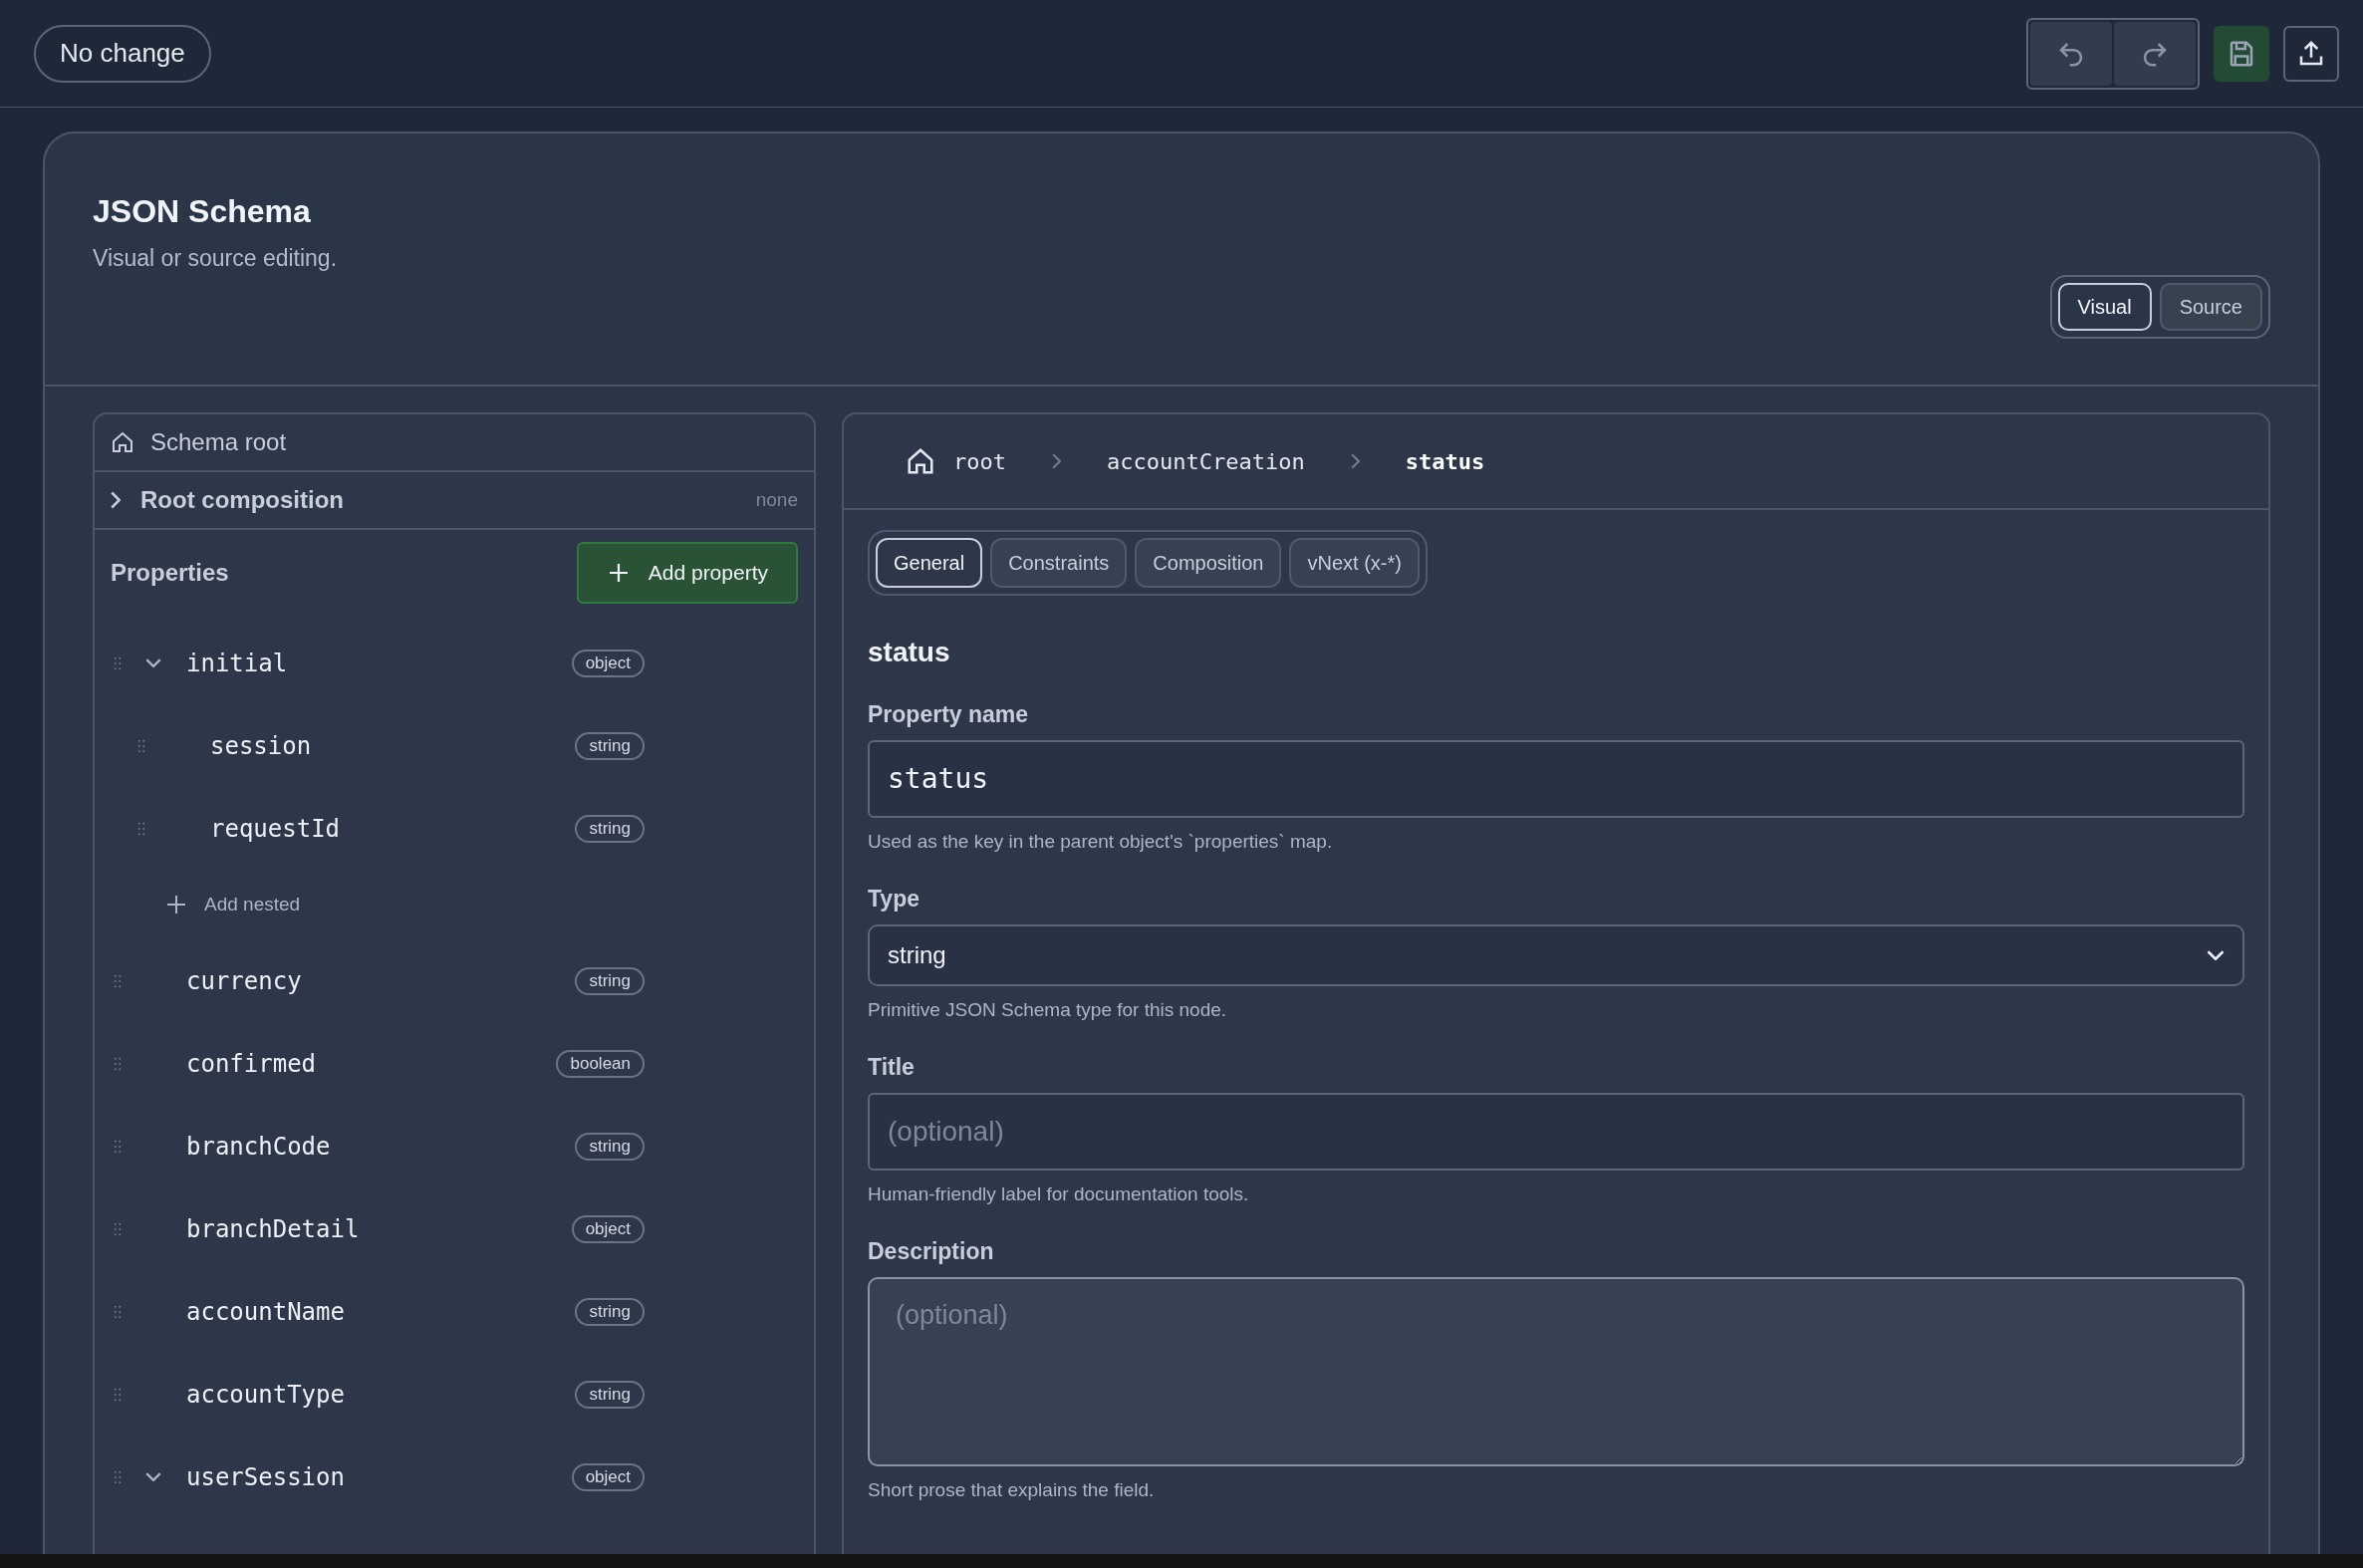 The width and height of the screenshot is (2363, 1568). I want to click on tab: Constraints, so click(1059, 563).